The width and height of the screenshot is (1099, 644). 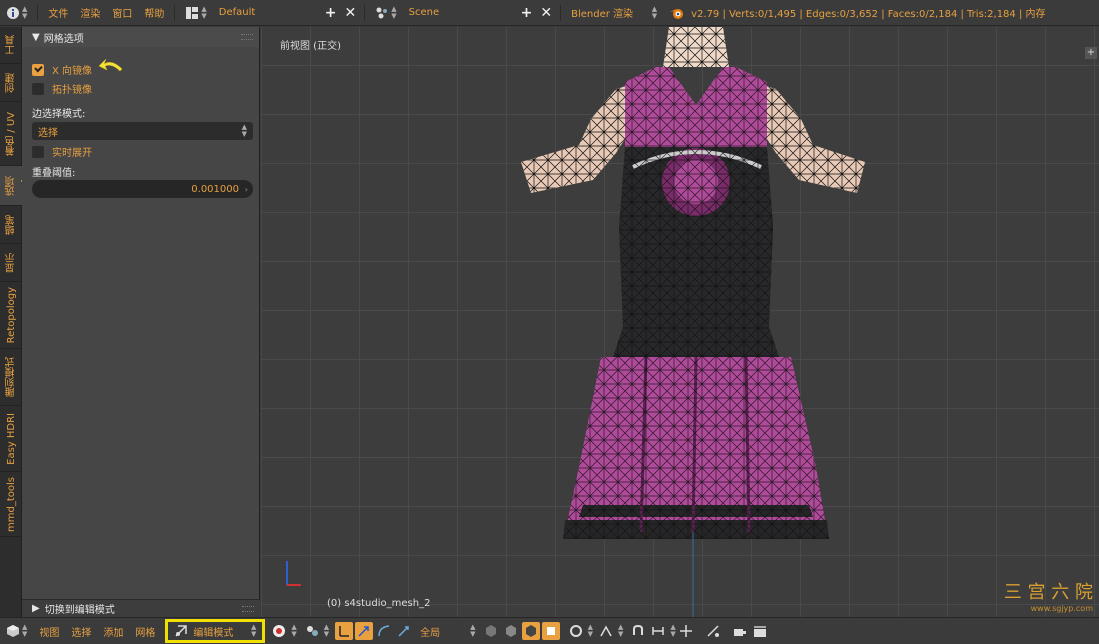 What do you see at coordinates (686, 631) in the screenshot?
I see `snap-target-icon` at bounding box center [686, 631].